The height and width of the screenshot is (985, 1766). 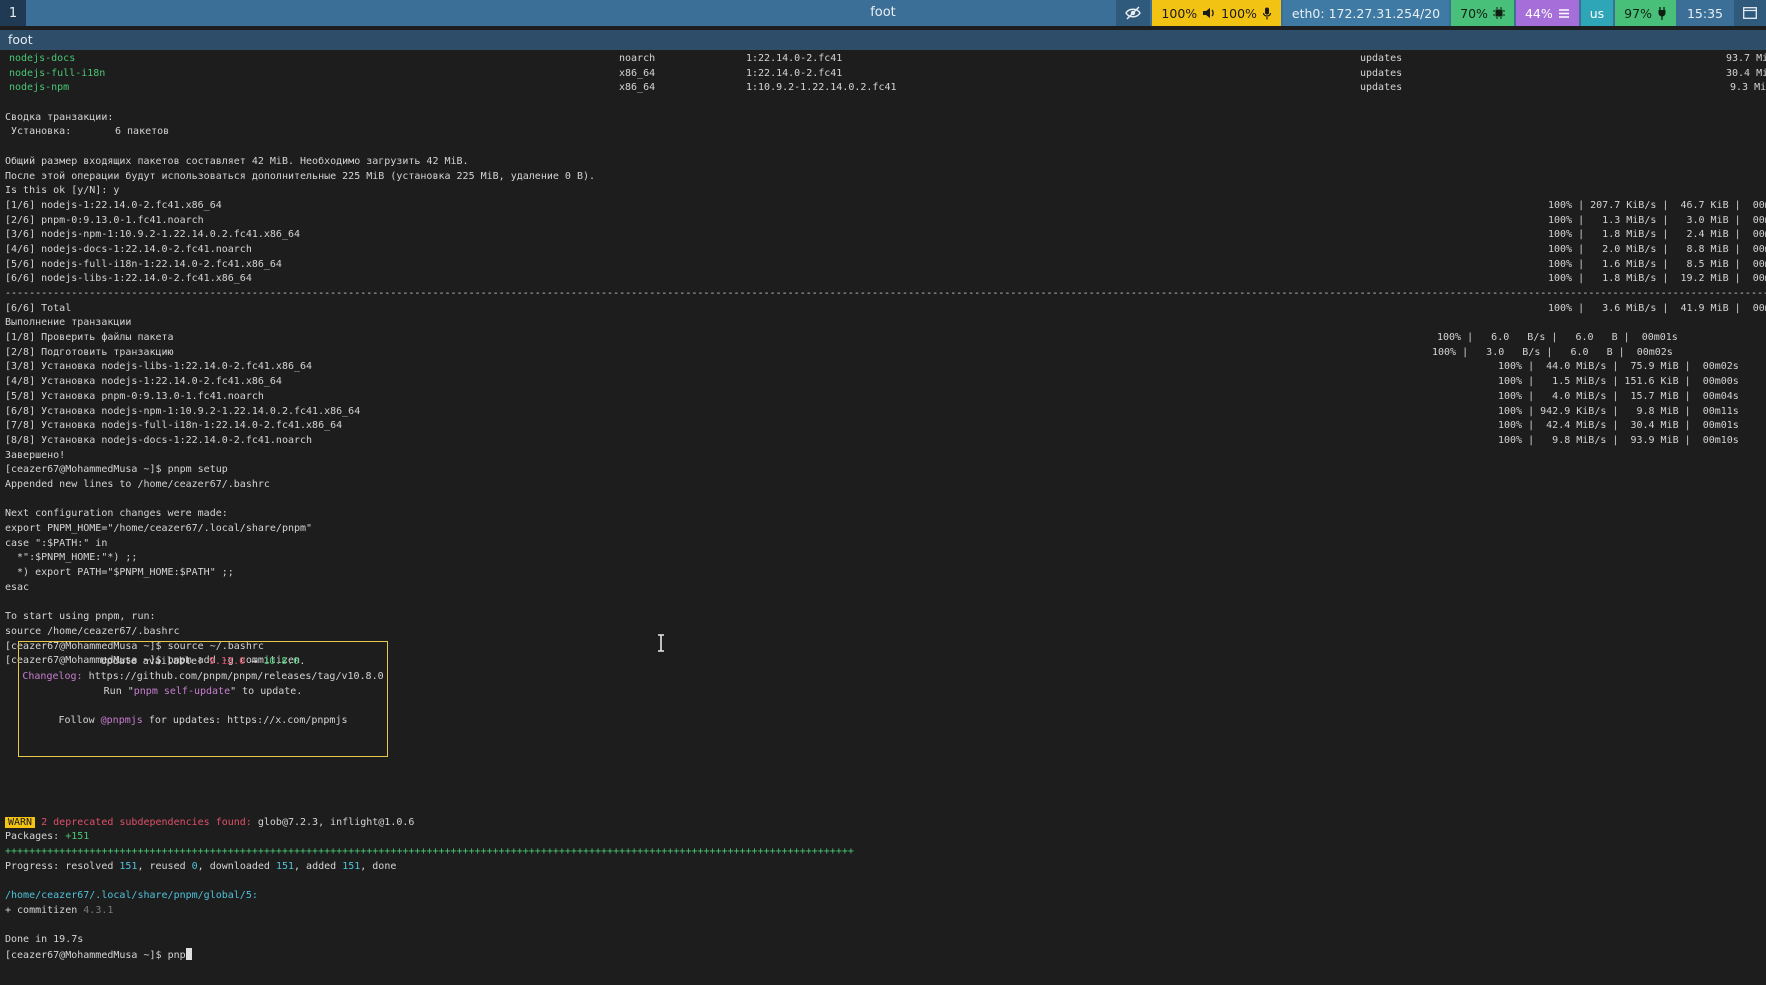 I want to click on package-size: 93.7 MiB, so click(x=1746, y=58).